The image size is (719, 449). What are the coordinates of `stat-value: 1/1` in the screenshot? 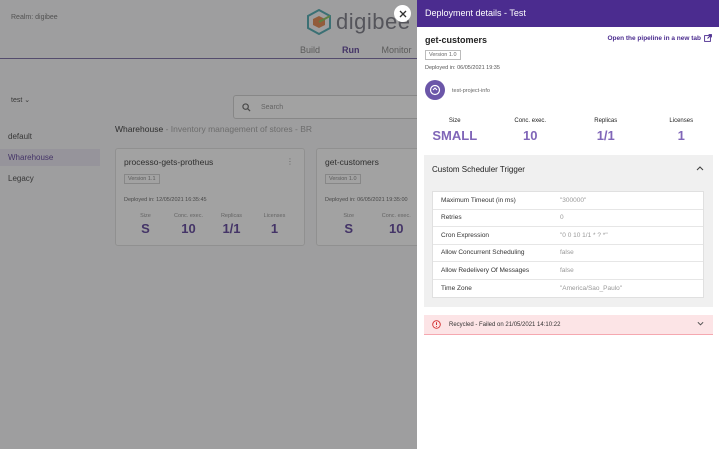 It's located at (605, 135).